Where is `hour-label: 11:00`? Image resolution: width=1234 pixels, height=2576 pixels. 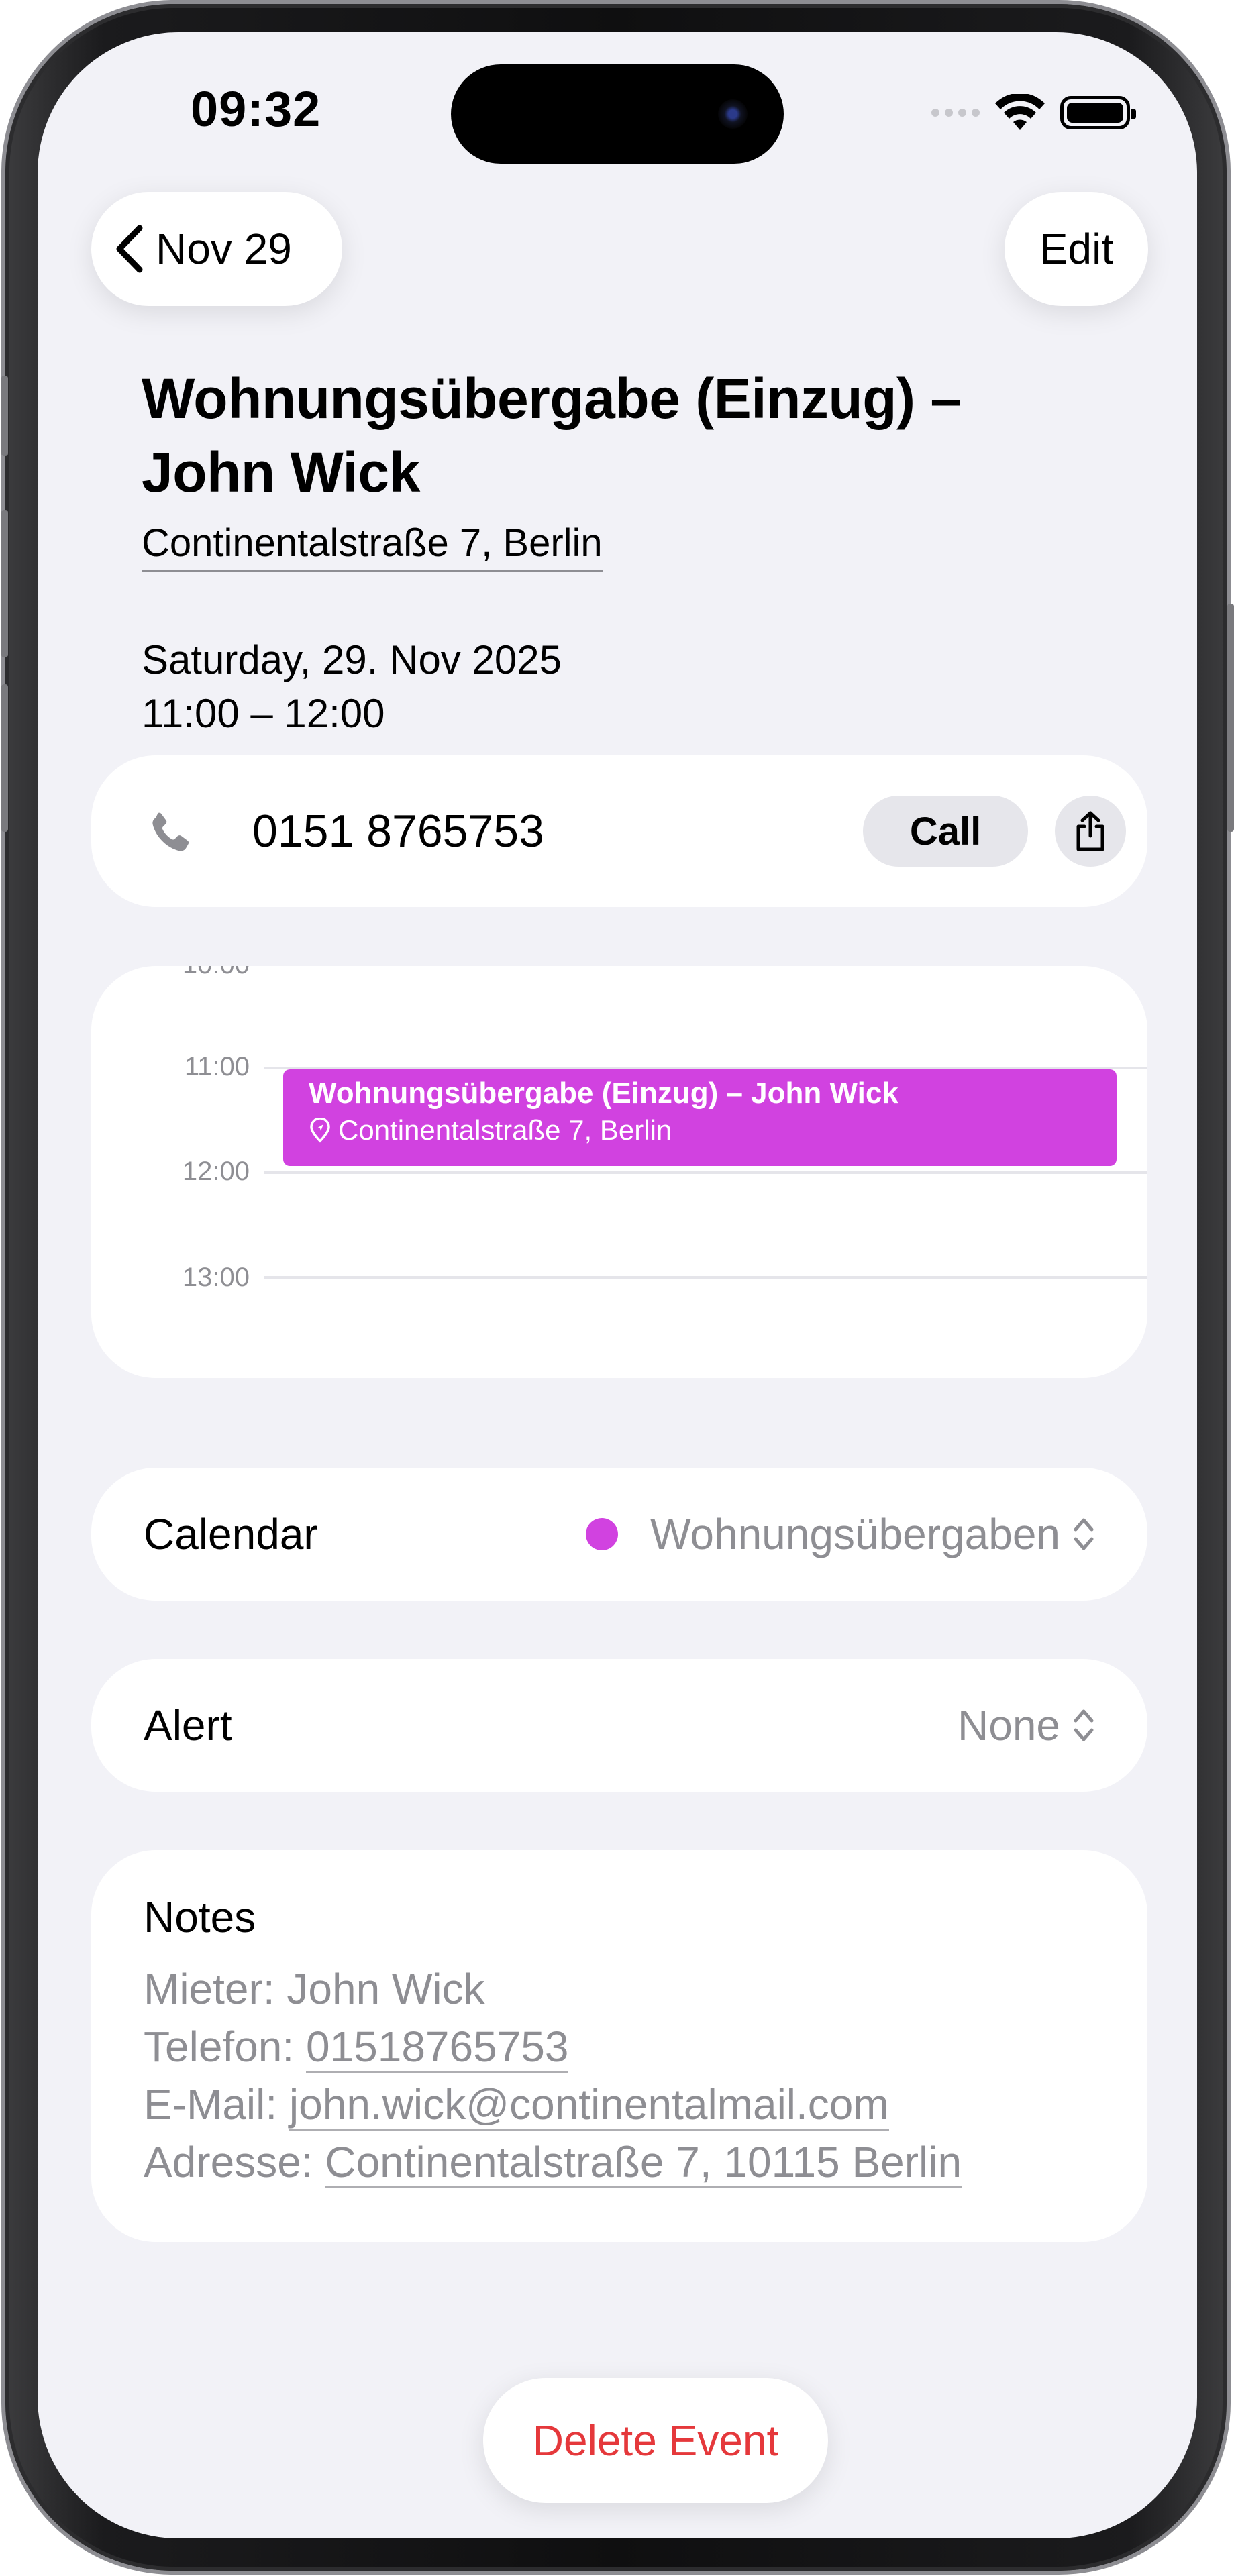
hour-label: 11:00 is located at coordinates (217, 1066).